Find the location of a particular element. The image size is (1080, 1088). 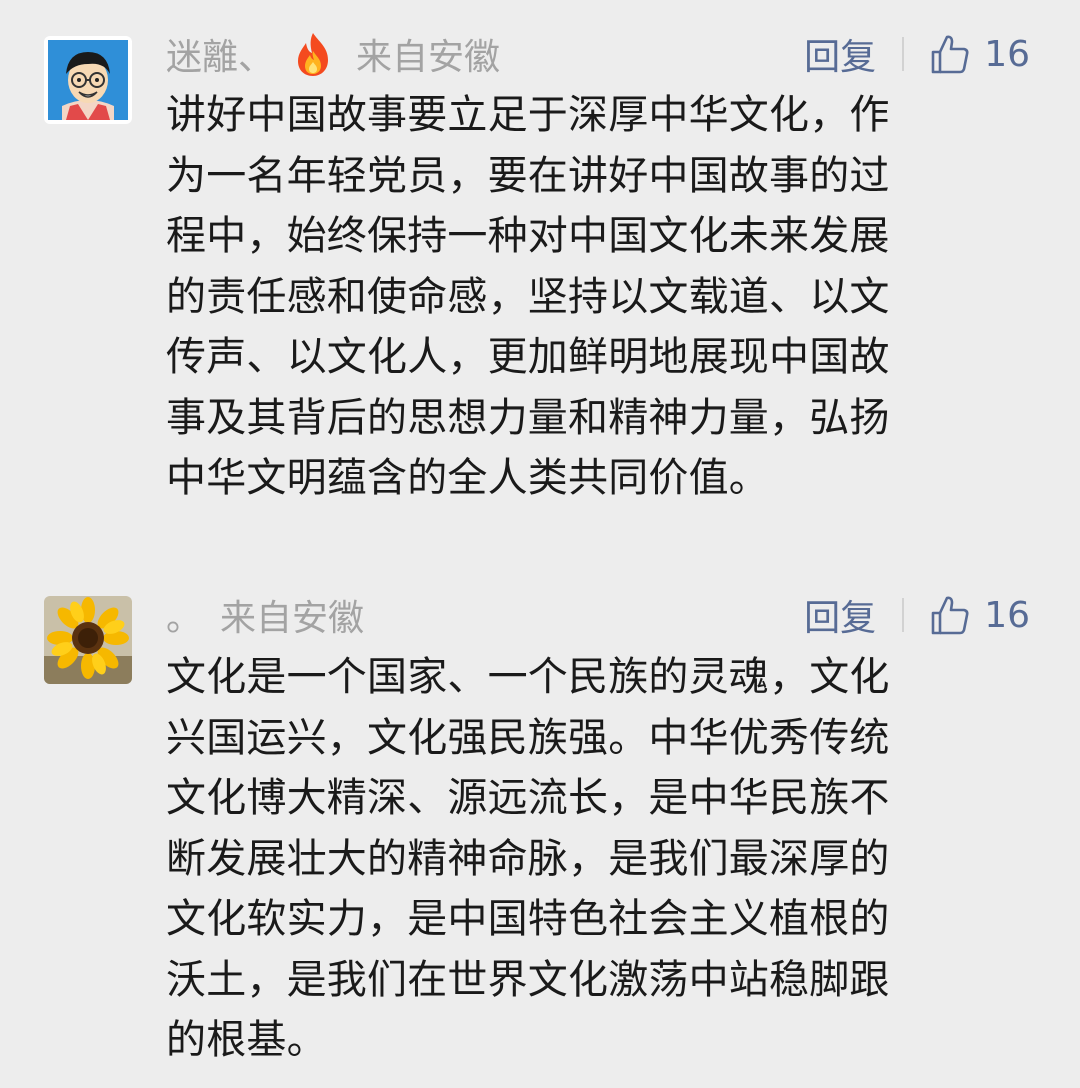

comment-line: 中华文明蕴含的全人类共同价值。 is located at coordinates (467, 478).